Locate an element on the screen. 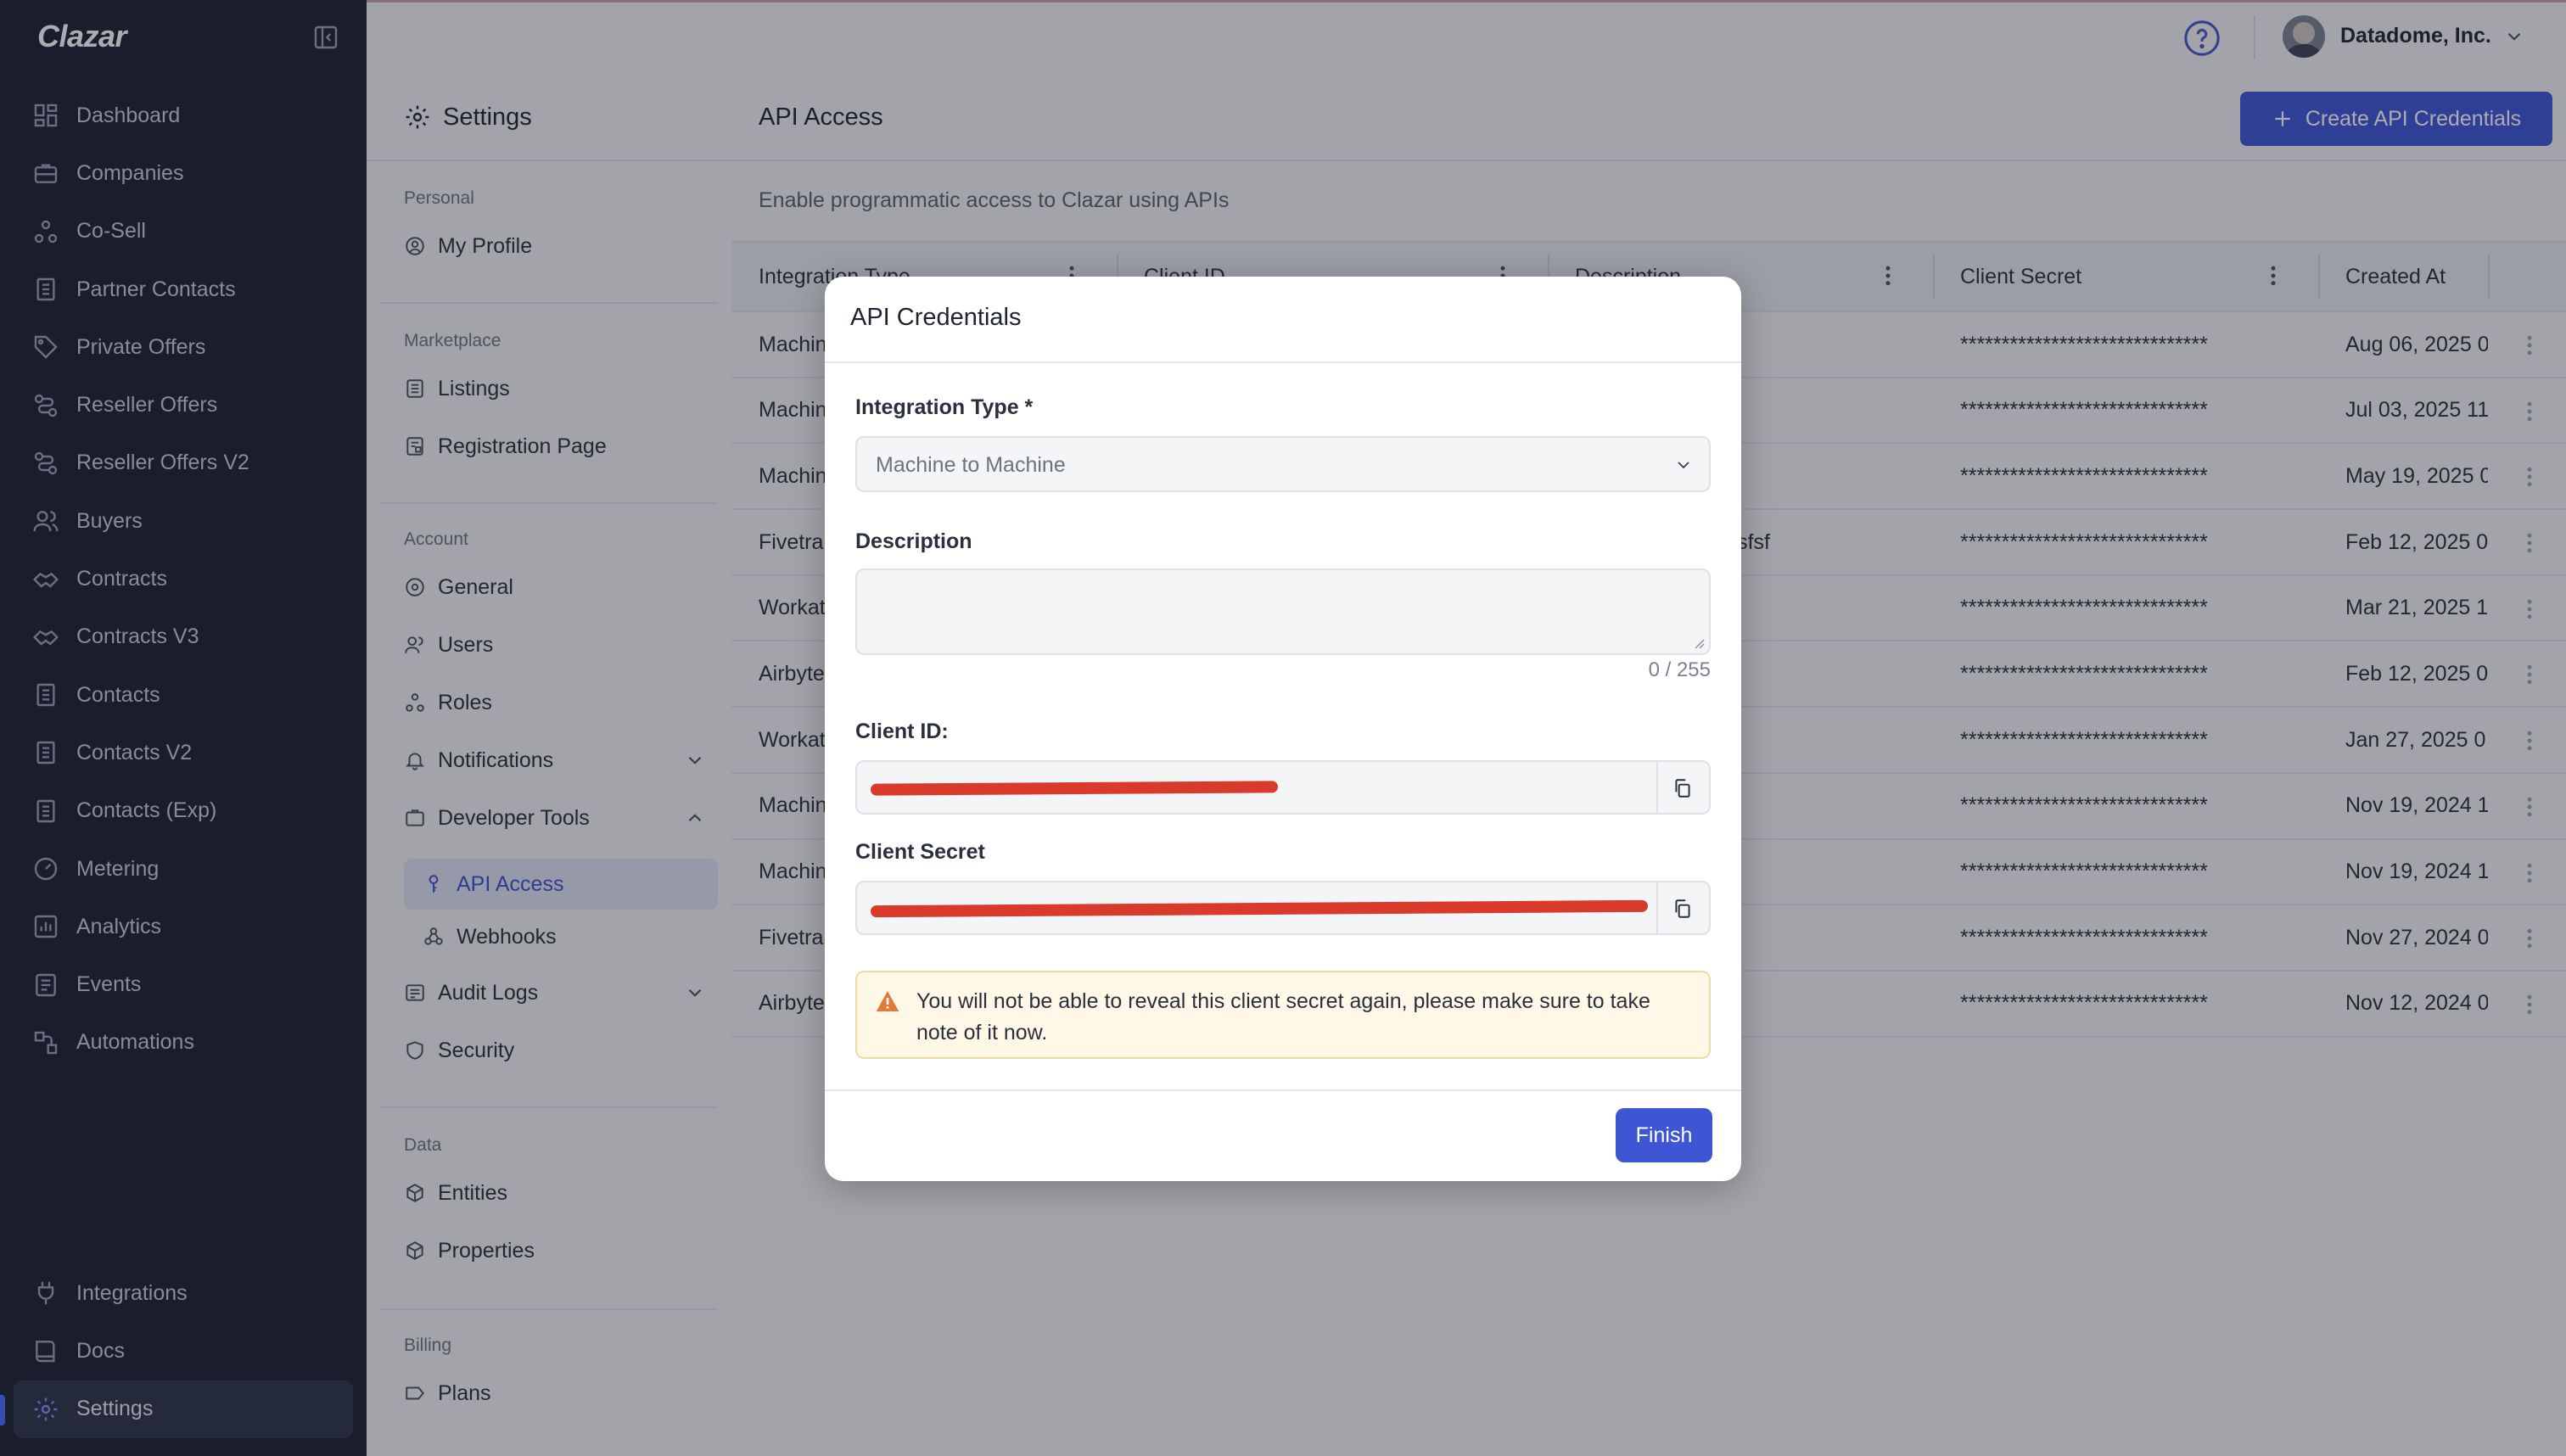  resize-handle-icon is located at coordinates (1699, 643).